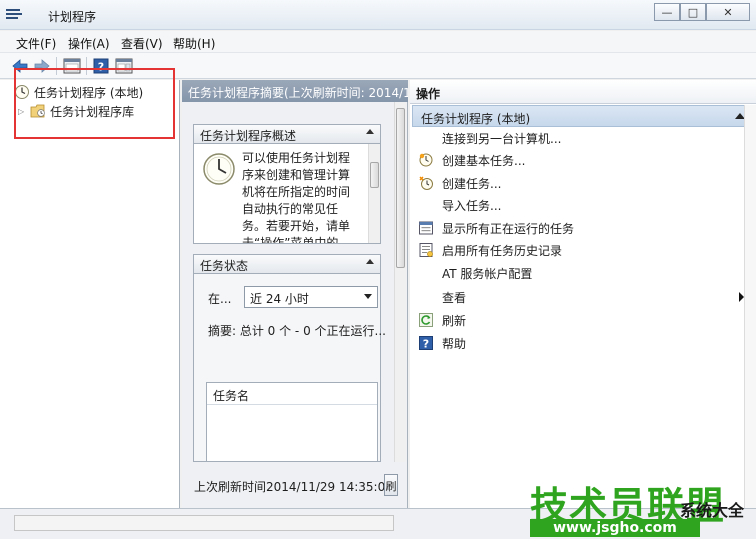  Describe the element at coordinates (231, 396) in the screenshot. I see `column-task-name: 任务名` at that location.